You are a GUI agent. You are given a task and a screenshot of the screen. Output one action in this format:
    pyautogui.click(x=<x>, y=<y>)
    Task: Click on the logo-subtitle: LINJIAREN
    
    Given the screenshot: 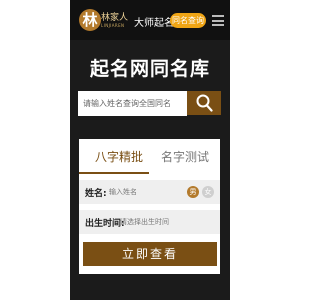 What is the action you would take?
    pyautogui.click(x=113, y=25)
    